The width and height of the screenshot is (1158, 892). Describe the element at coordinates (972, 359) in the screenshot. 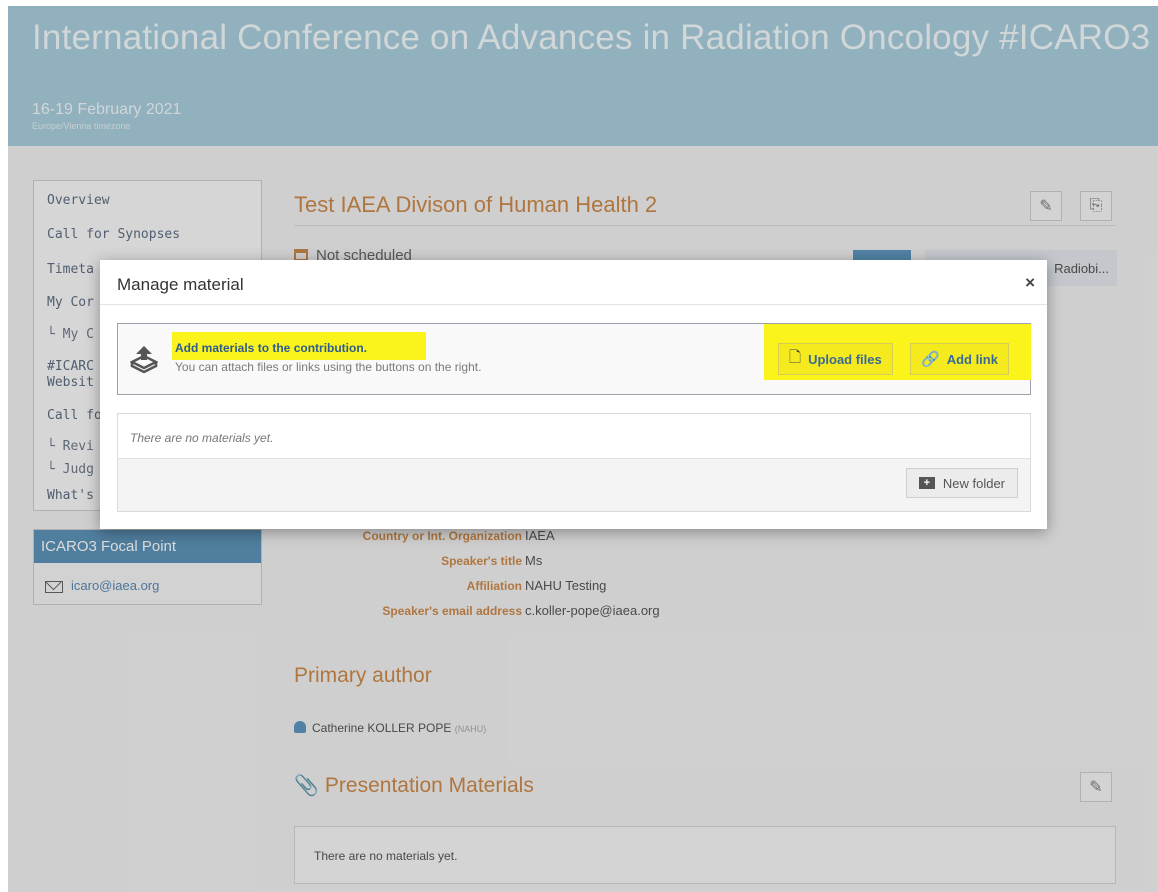

I see `add-link-label: Add link` at that location.